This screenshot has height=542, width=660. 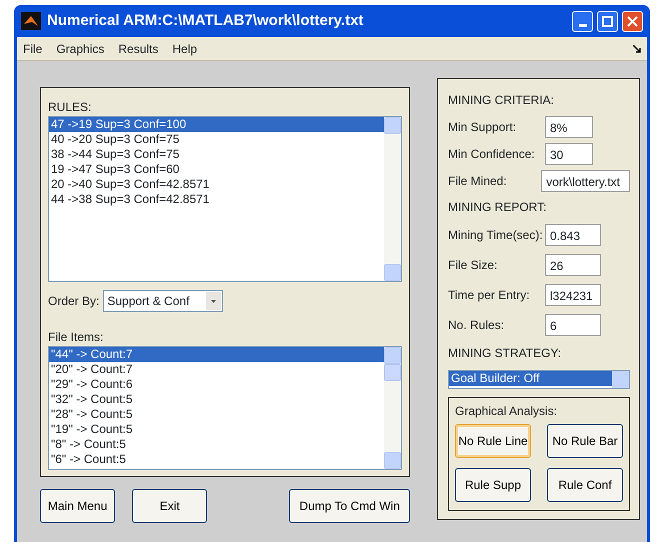 What do you see at coordinates (163, 301) in the screenshot?
I see `order-by-dropdown: Support & Conf` at bounding box center [163, 301].